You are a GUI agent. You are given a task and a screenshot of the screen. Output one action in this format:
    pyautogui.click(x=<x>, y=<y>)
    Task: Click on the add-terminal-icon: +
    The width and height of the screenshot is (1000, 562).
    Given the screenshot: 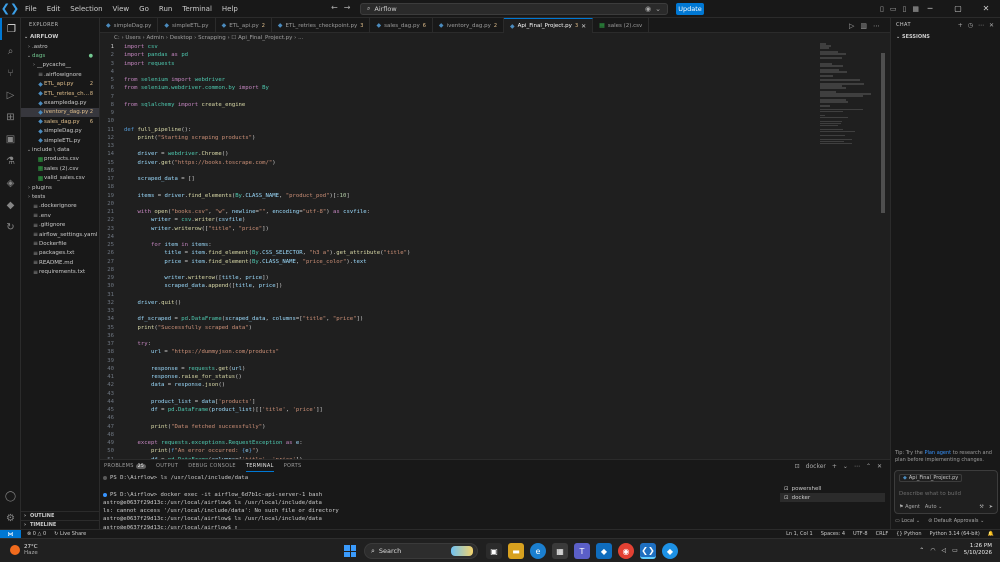 What is the action you would take?
    pyautogui.click(x=834, y=466)
    